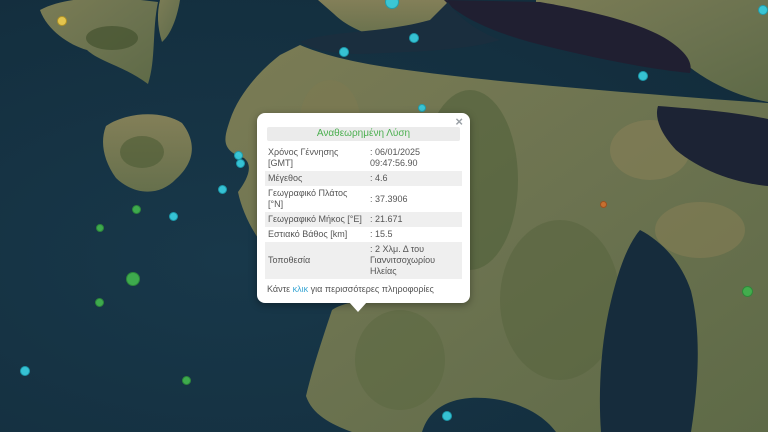 Image resolution: width=768 pixels, height=432 pixels. Describe the element at coordinates (414, 158) in the screenshot. I see `row-value: 06/01/2025 09:47:56.90` at that location.